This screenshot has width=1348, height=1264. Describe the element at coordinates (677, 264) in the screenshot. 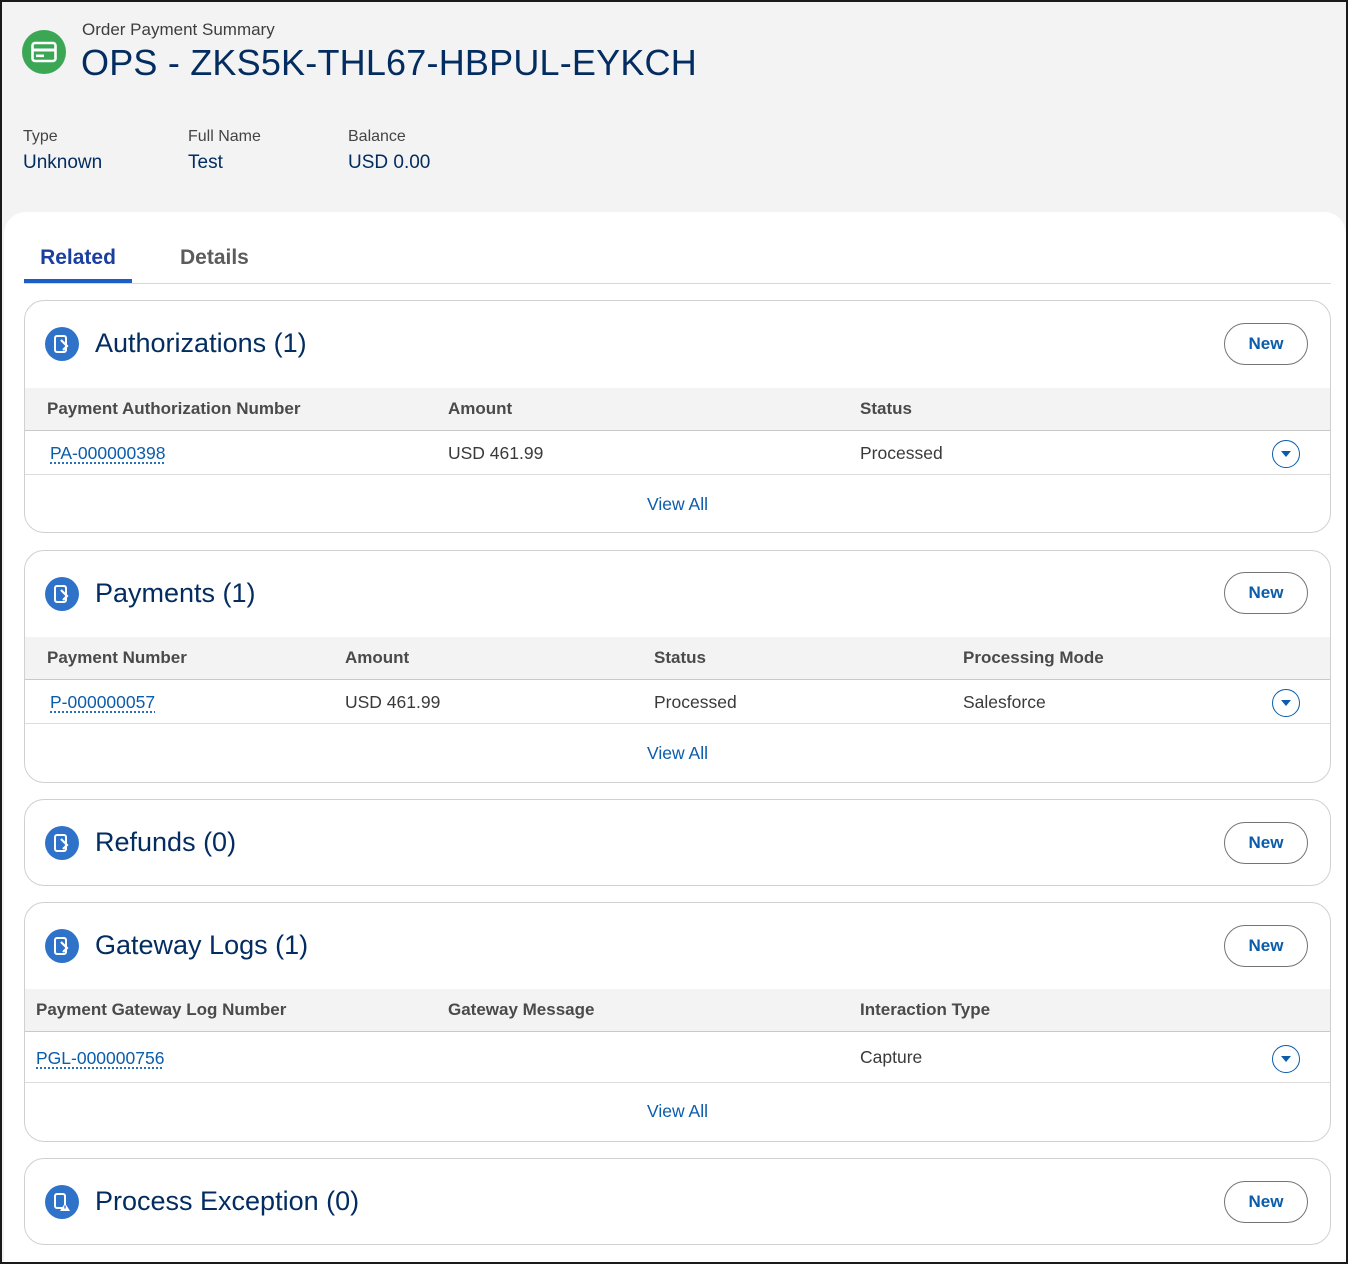

I see `tab-bar: Related Details` at that location.